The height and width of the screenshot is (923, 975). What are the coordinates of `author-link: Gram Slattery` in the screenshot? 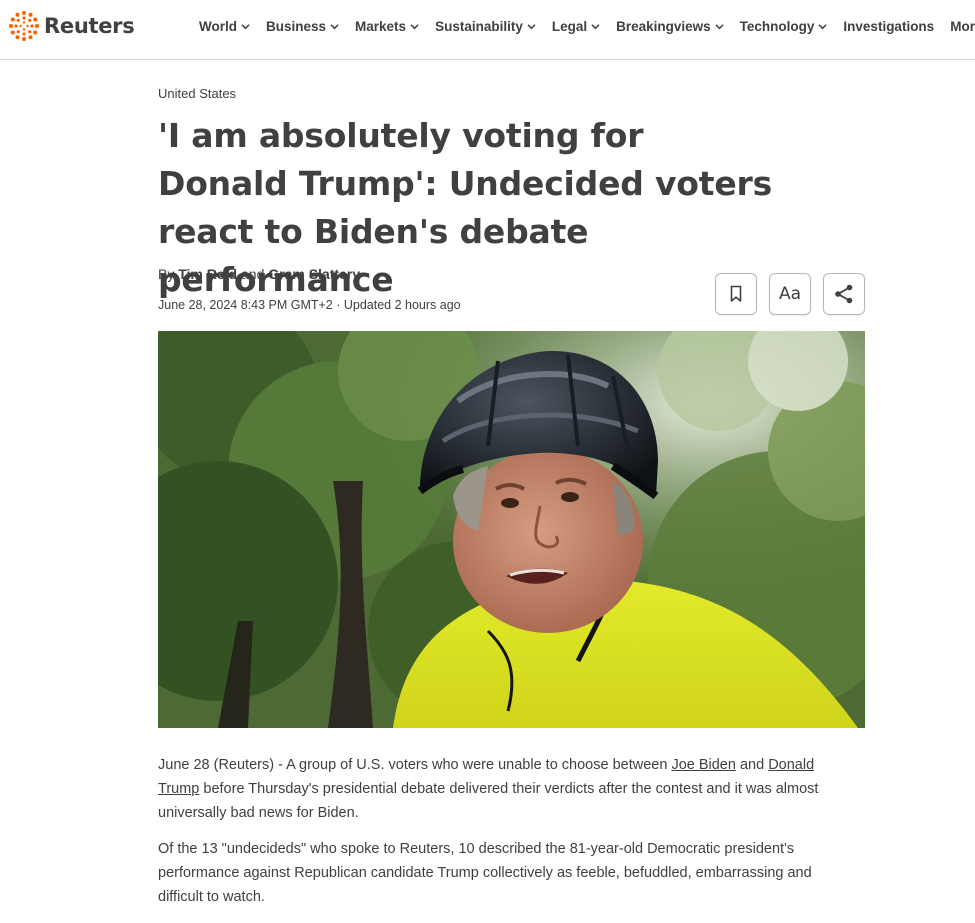 It's located at (314, 274).